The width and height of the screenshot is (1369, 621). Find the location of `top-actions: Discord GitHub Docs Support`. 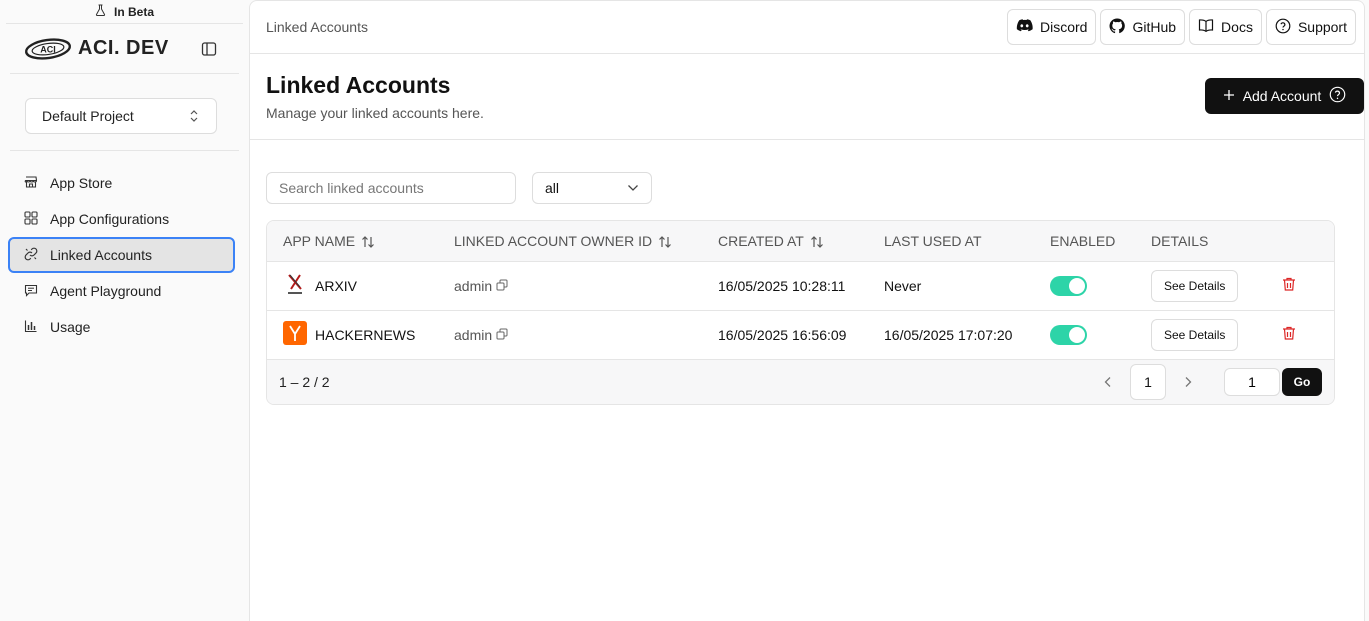

top-actions: Discord GitHub Docs Support is located at coordinates (1181, 27).